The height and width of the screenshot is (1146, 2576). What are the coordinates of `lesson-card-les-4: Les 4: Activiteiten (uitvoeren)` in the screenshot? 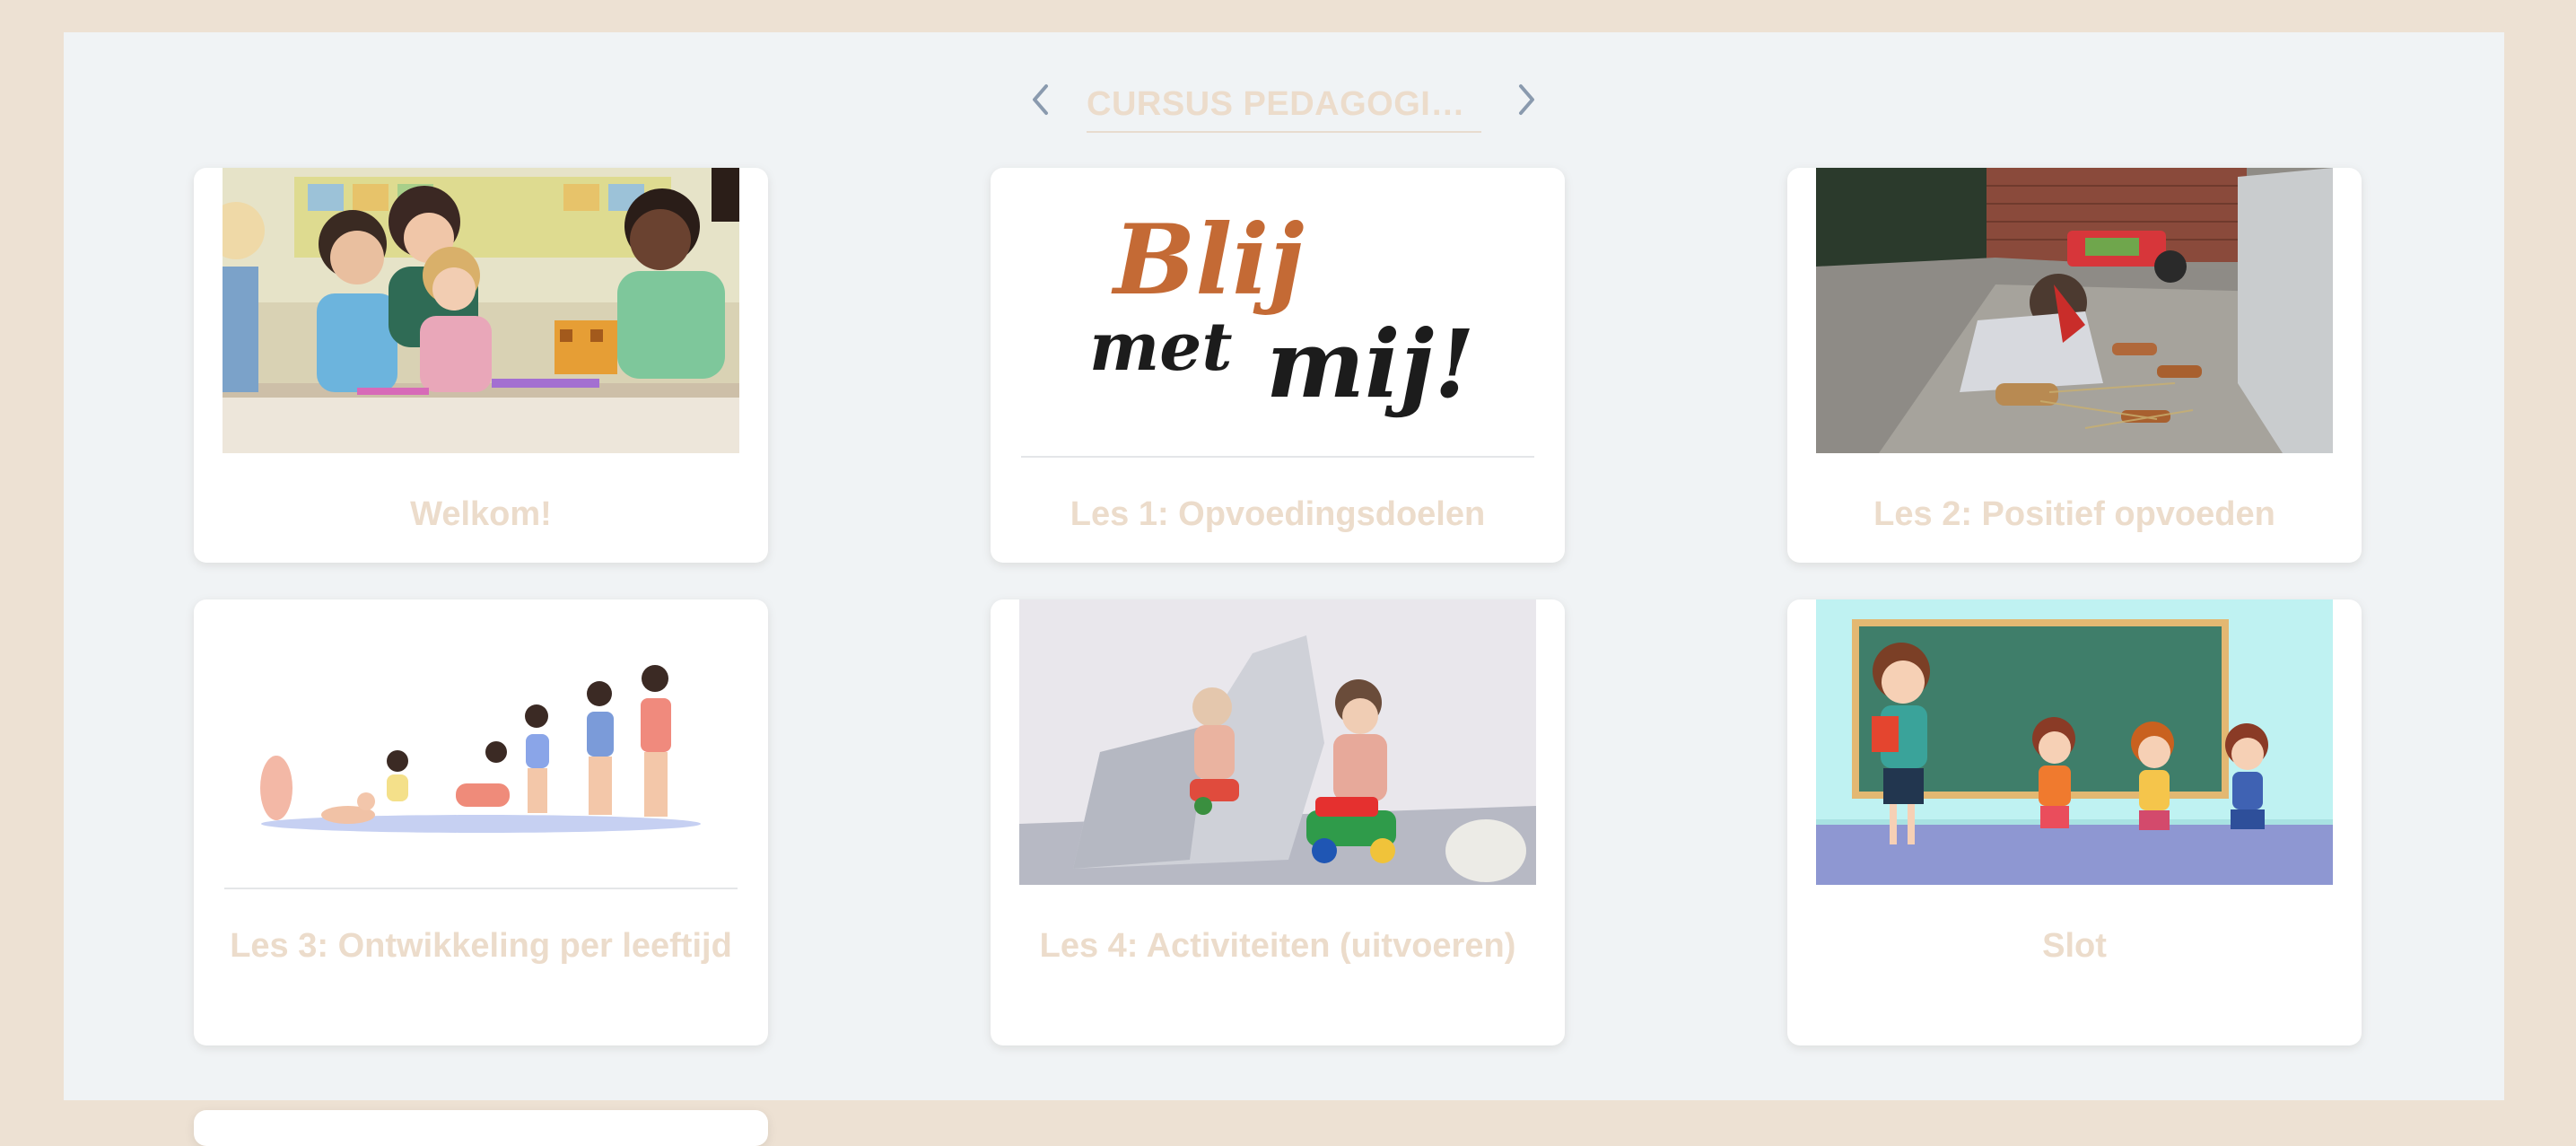 It's located at (1278, 822).